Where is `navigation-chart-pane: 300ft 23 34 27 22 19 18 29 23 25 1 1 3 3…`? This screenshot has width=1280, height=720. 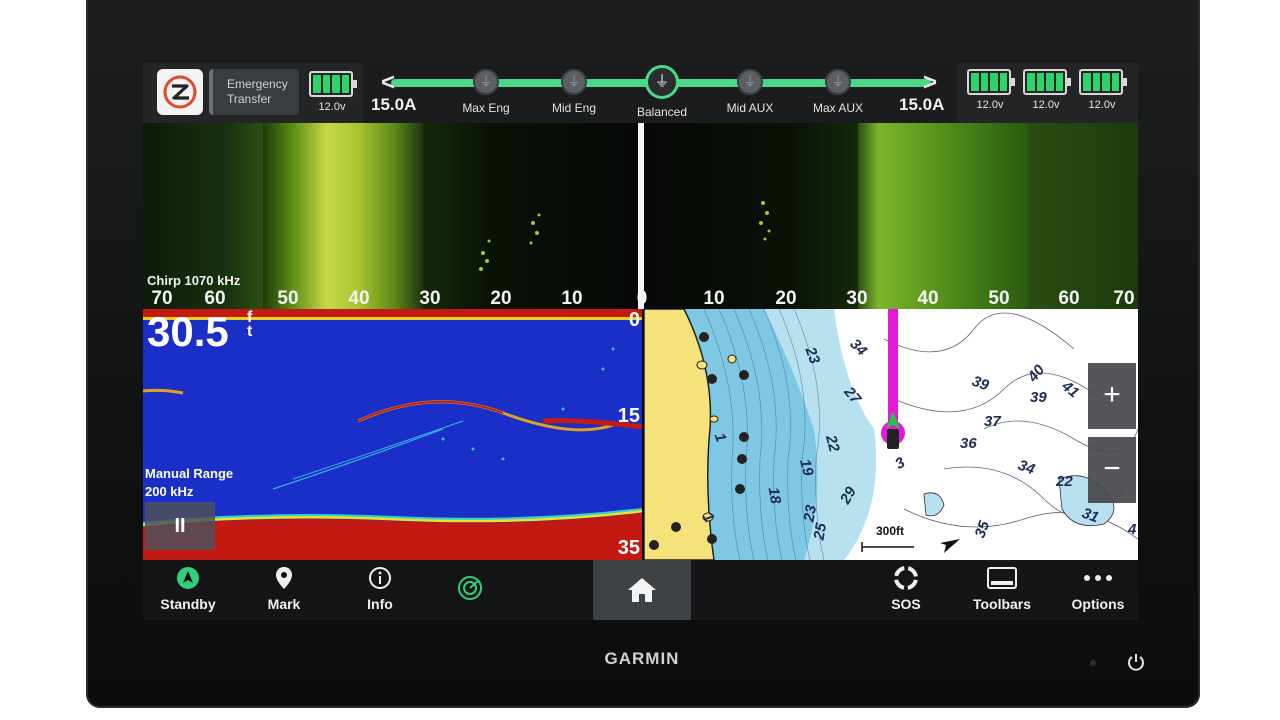 navigation-chart-pane: 300ft 23 34 27 22 19 18 29 23 25 1 1 3 3… is located at coordinates (891, 434).